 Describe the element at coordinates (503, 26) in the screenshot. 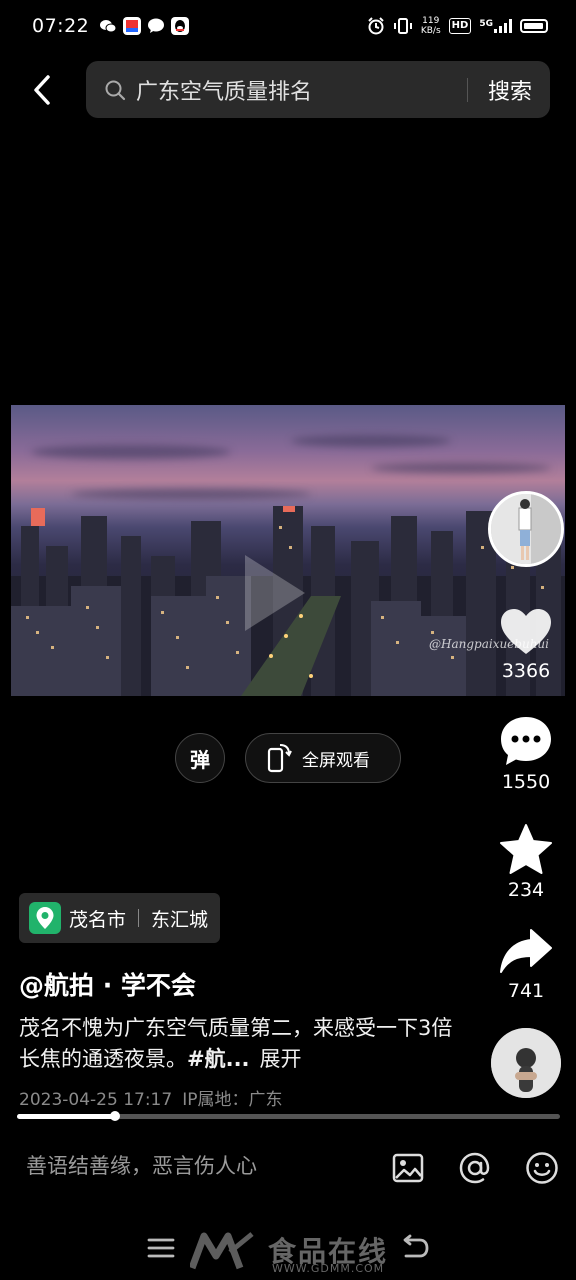

I see `signal-icon` at that location.